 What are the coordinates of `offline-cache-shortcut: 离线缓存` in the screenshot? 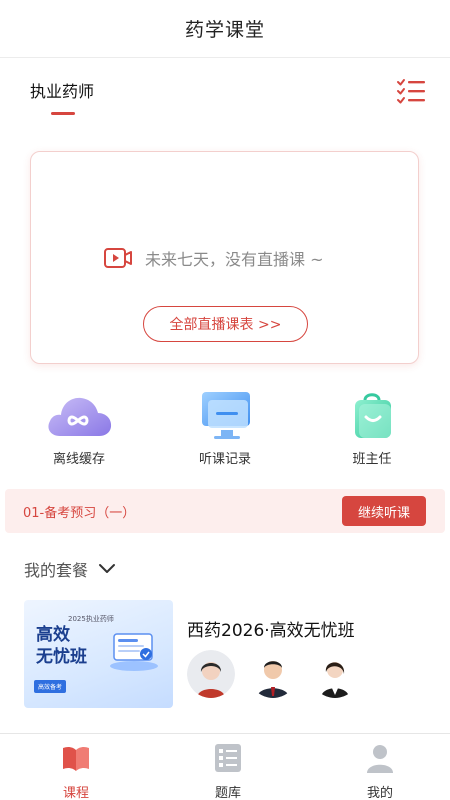 It's located at (79, 430).